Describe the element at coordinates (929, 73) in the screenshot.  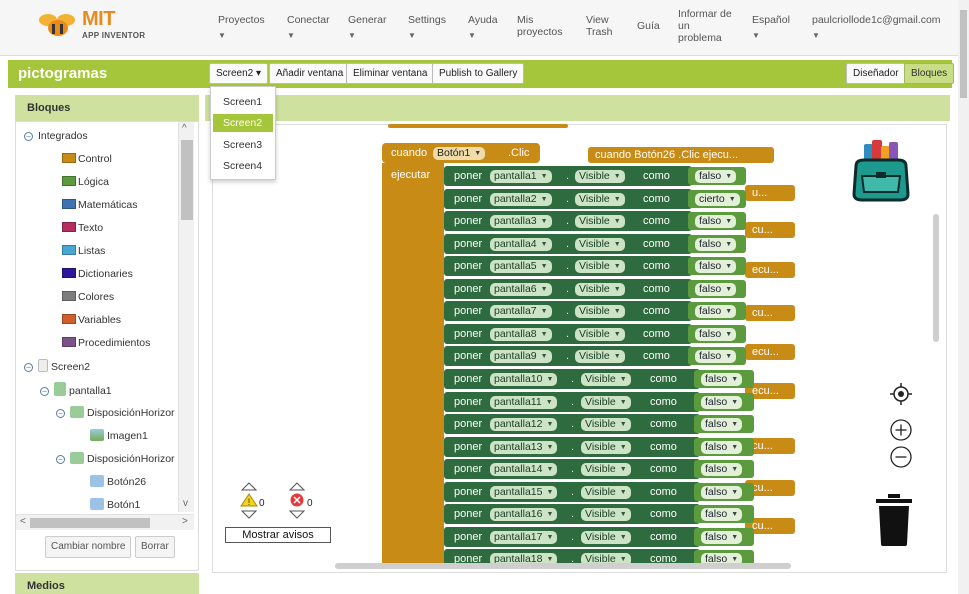
I see `blocks-button: Bloques` at that location.